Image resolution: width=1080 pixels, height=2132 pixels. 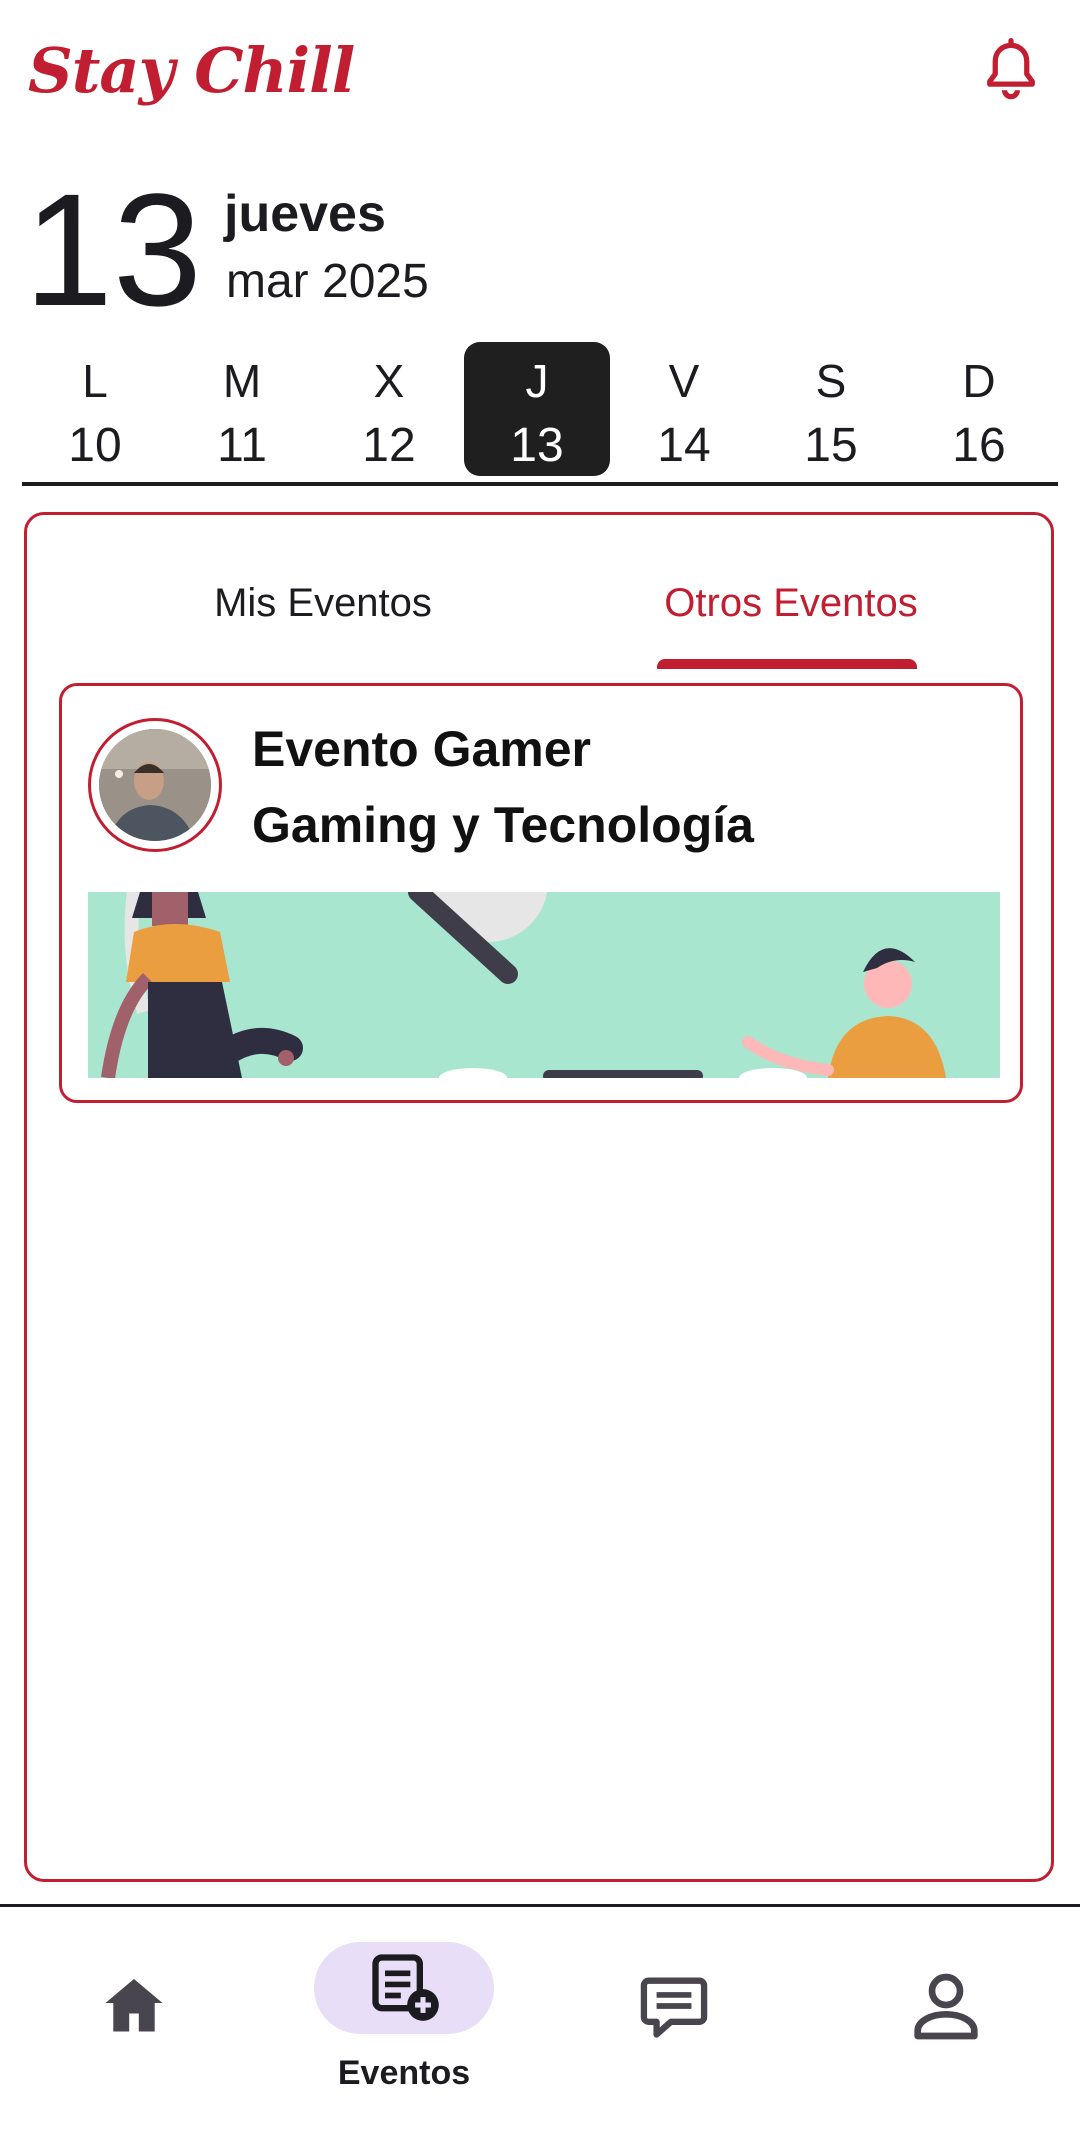 What do you see at coordinates (684, 409) in the screenshot?
I see `week-day-fri: V 14` at bounding box center [684, 409].